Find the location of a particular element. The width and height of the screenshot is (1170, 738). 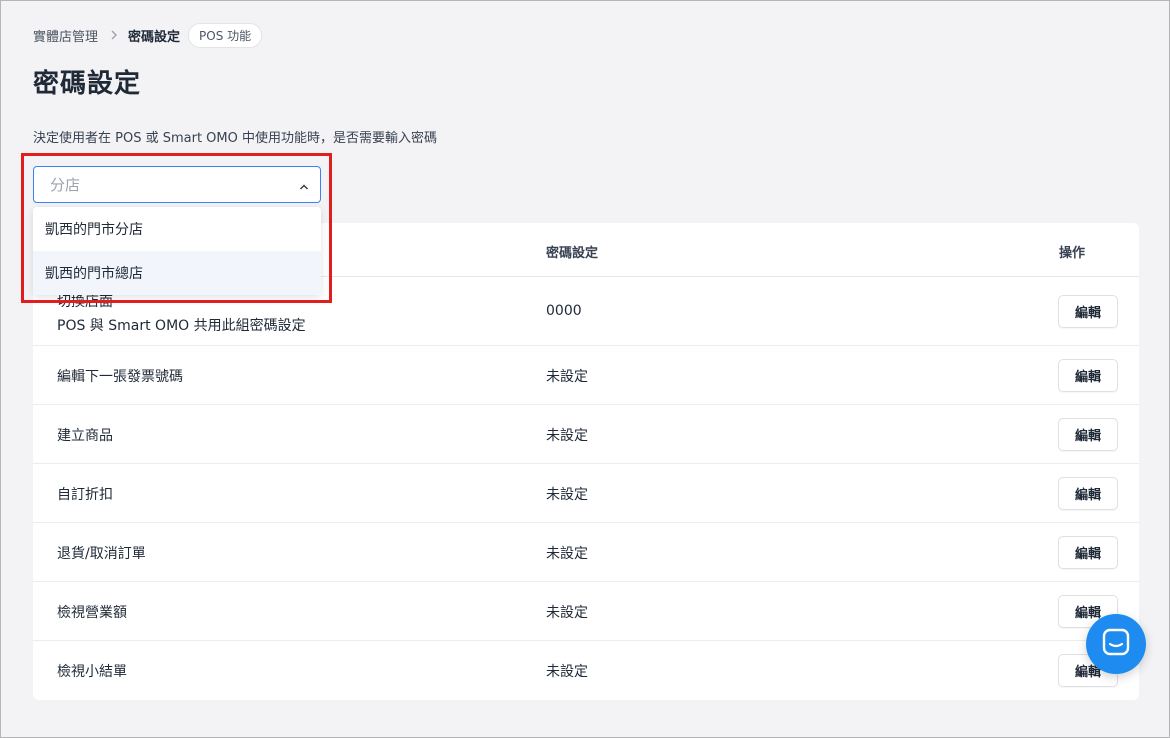

table-row: 編輯下一張發票號碼 未設定 編輯 is located at coordinates (586, 375).